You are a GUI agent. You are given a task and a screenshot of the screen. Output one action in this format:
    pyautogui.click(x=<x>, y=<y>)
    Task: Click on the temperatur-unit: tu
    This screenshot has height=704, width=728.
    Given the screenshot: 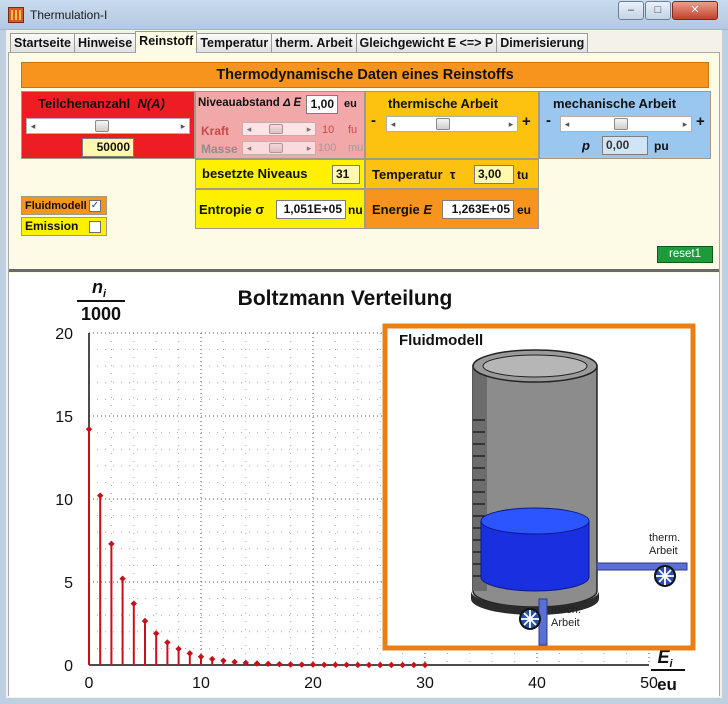 What is the action you would take?
    pyautogui.click(x=523, y=175)
    